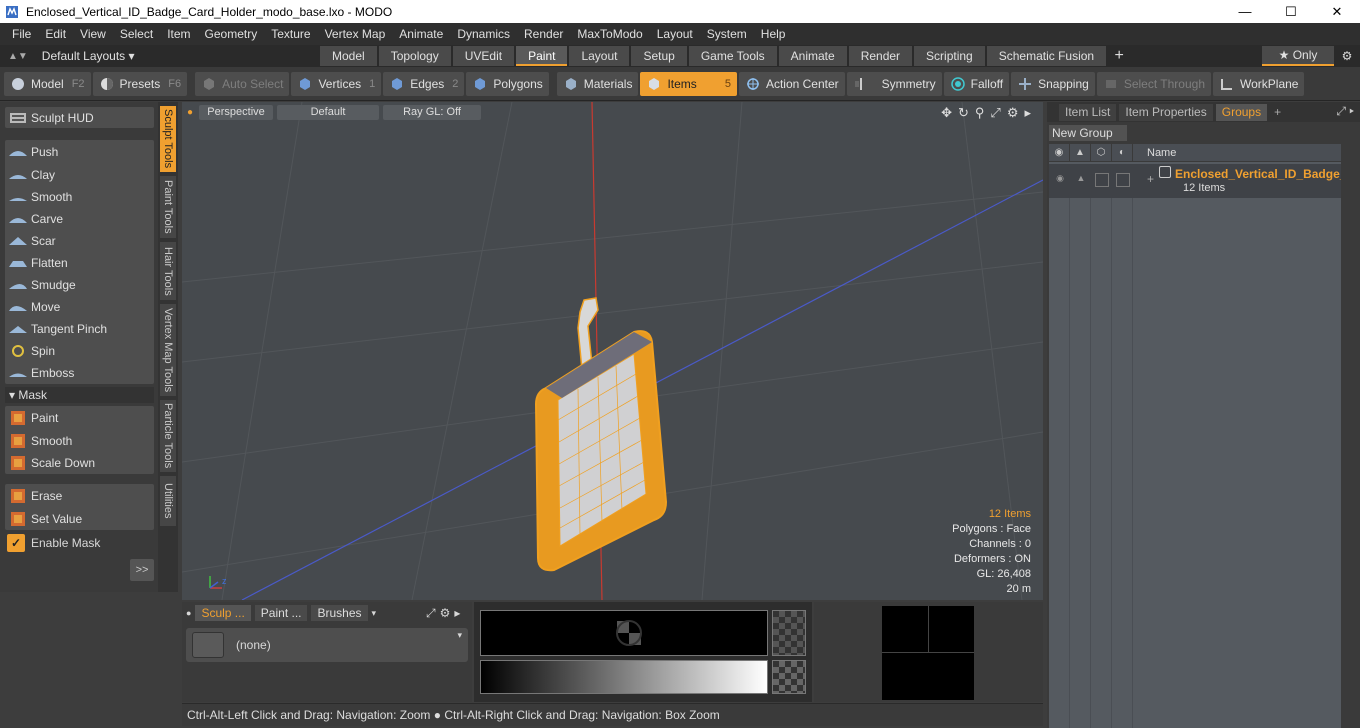 The height and width of the screenshot is (728, 1360). I want to click on only-toggle: ★ Only, so click(1298, 56).